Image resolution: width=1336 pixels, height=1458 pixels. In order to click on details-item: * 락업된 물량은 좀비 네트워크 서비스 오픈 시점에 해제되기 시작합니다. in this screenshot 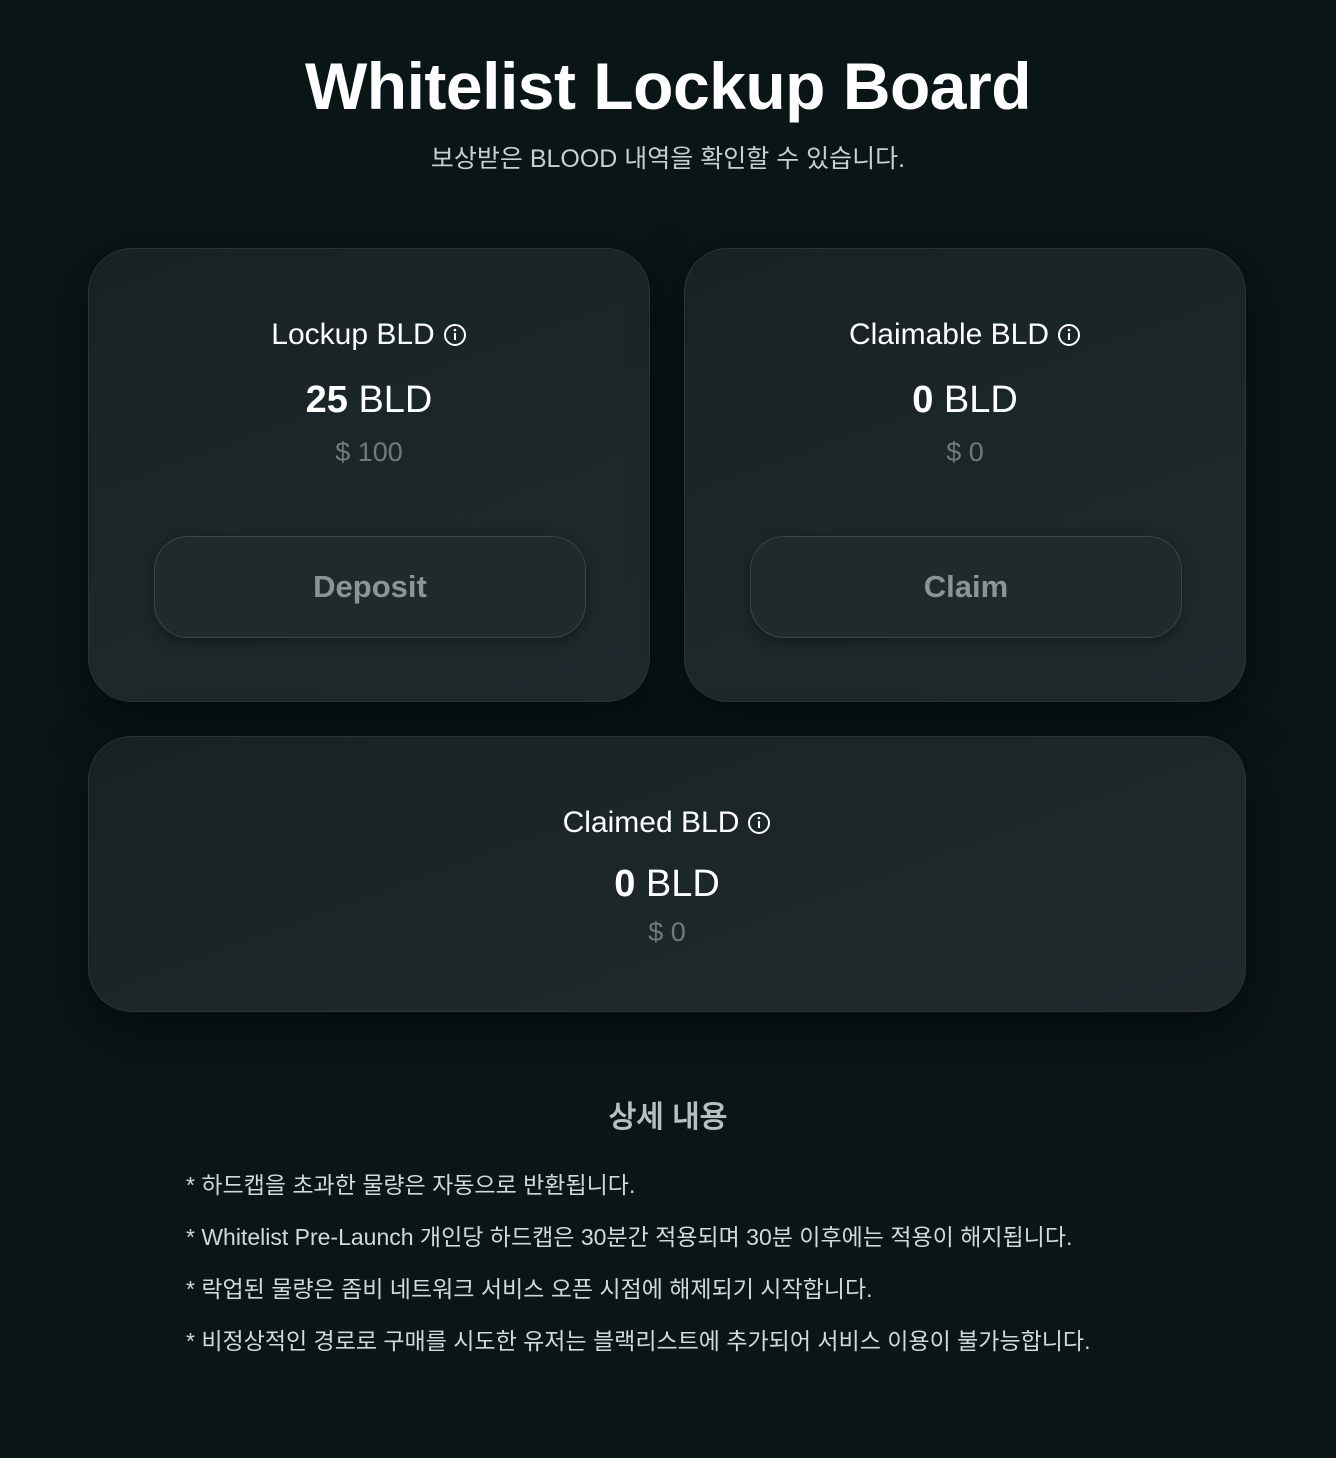, I will do `click(529, 1289)`.